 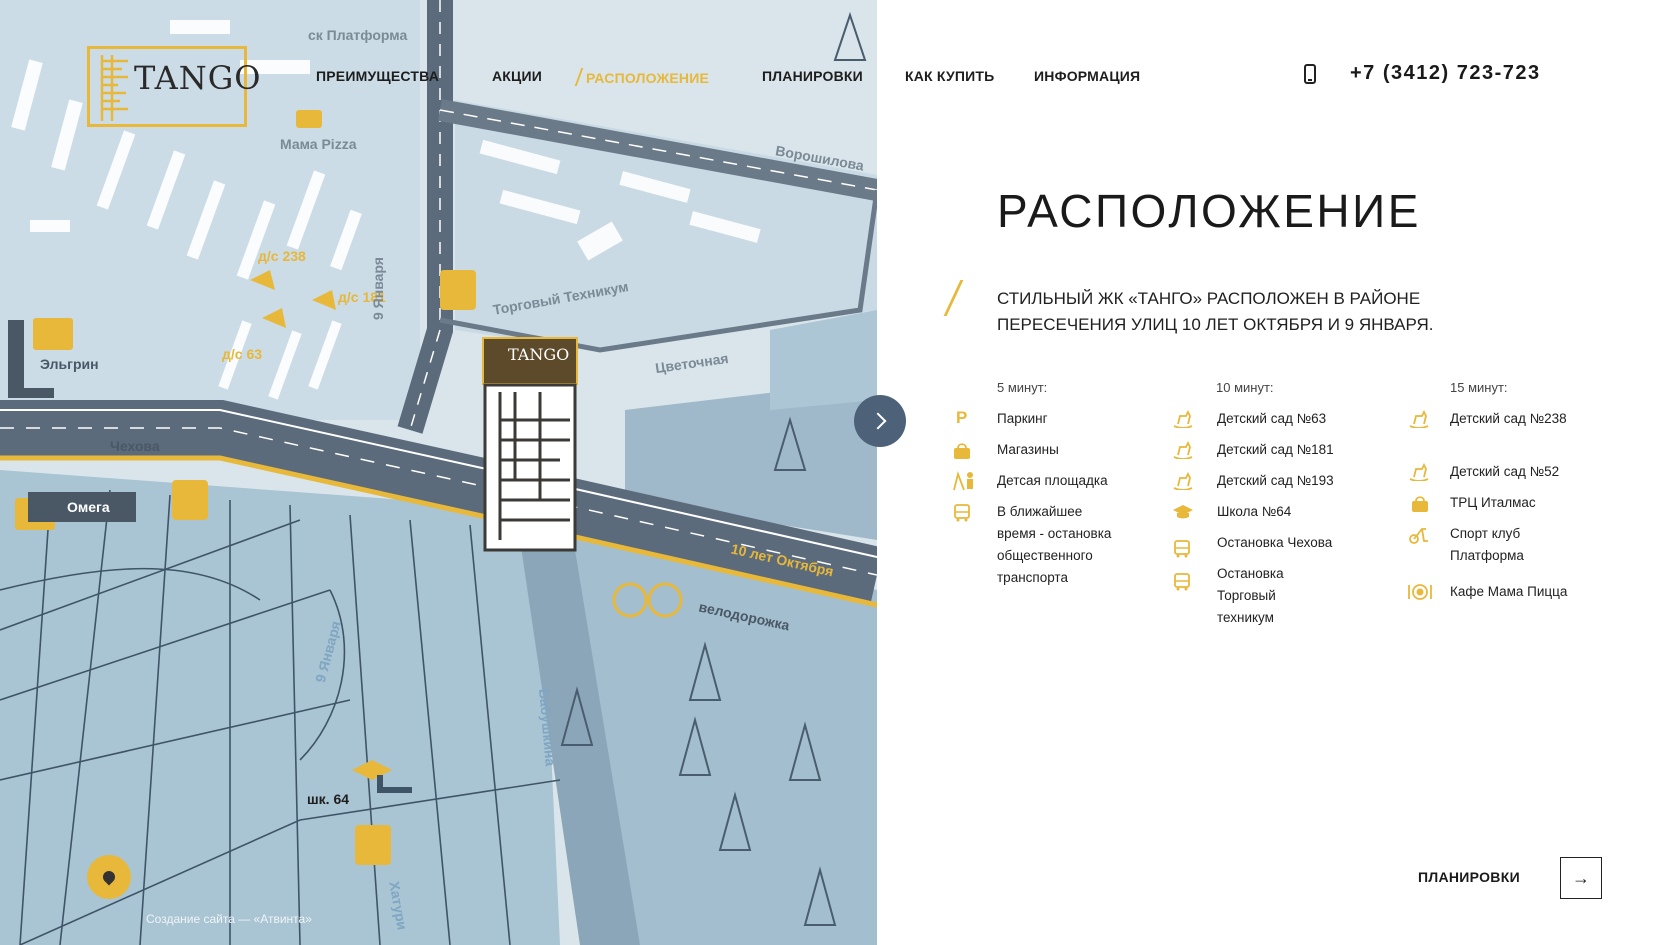 I want to click on planirovki-arrow-button: →, so click(x=1581, y=878).